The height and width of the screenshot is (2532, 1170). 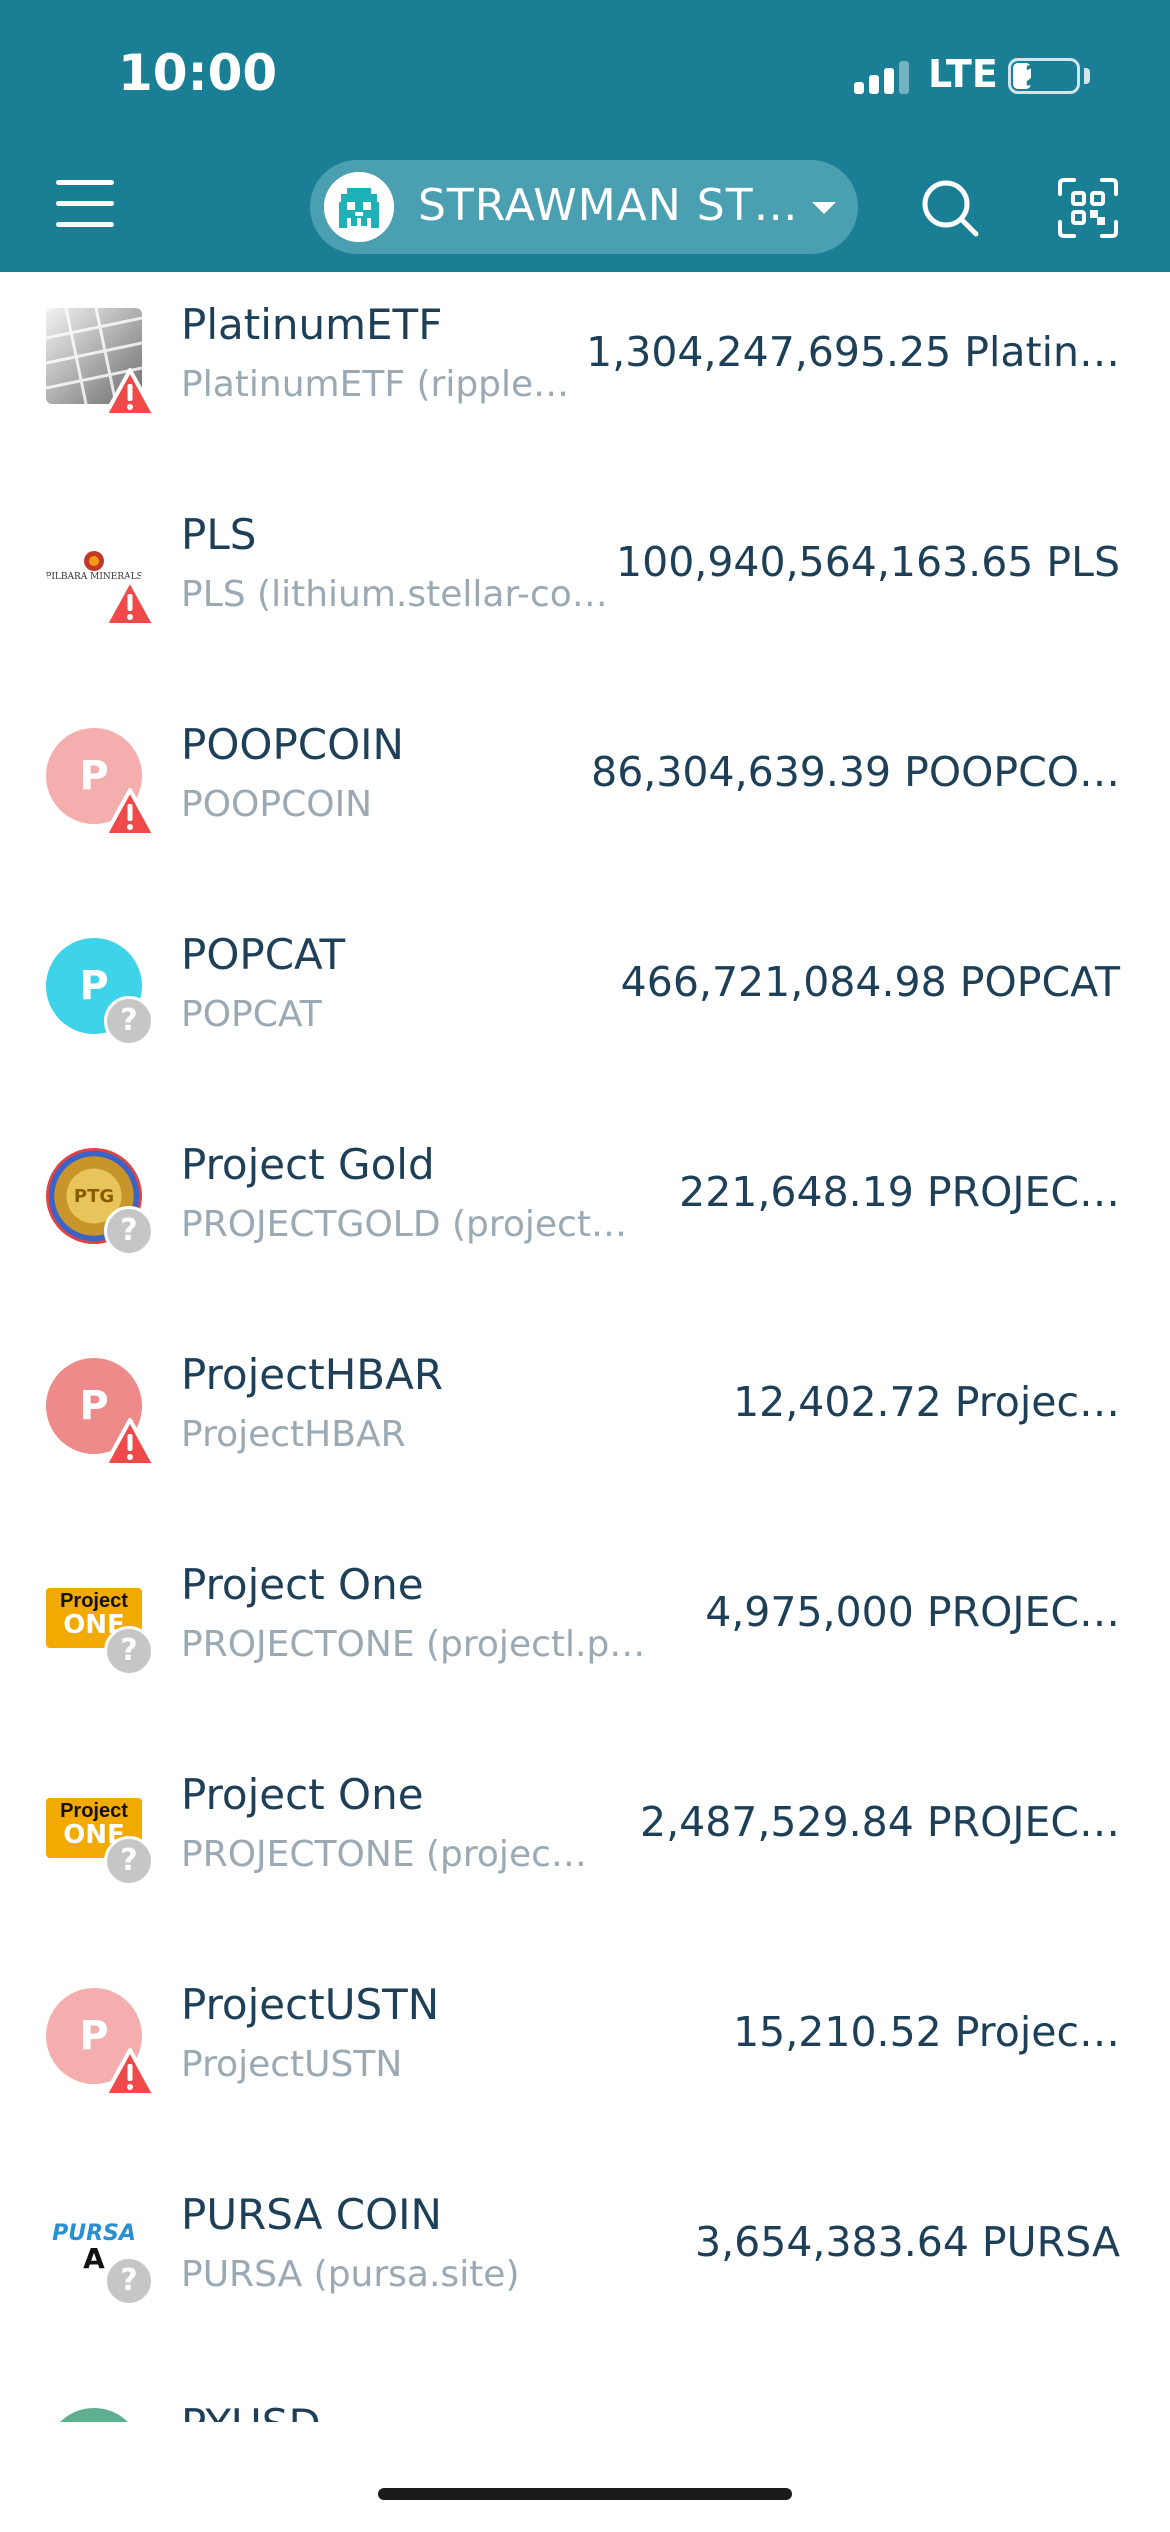 I want to click on token-name: POPCAT, so click(x=263, y=954).